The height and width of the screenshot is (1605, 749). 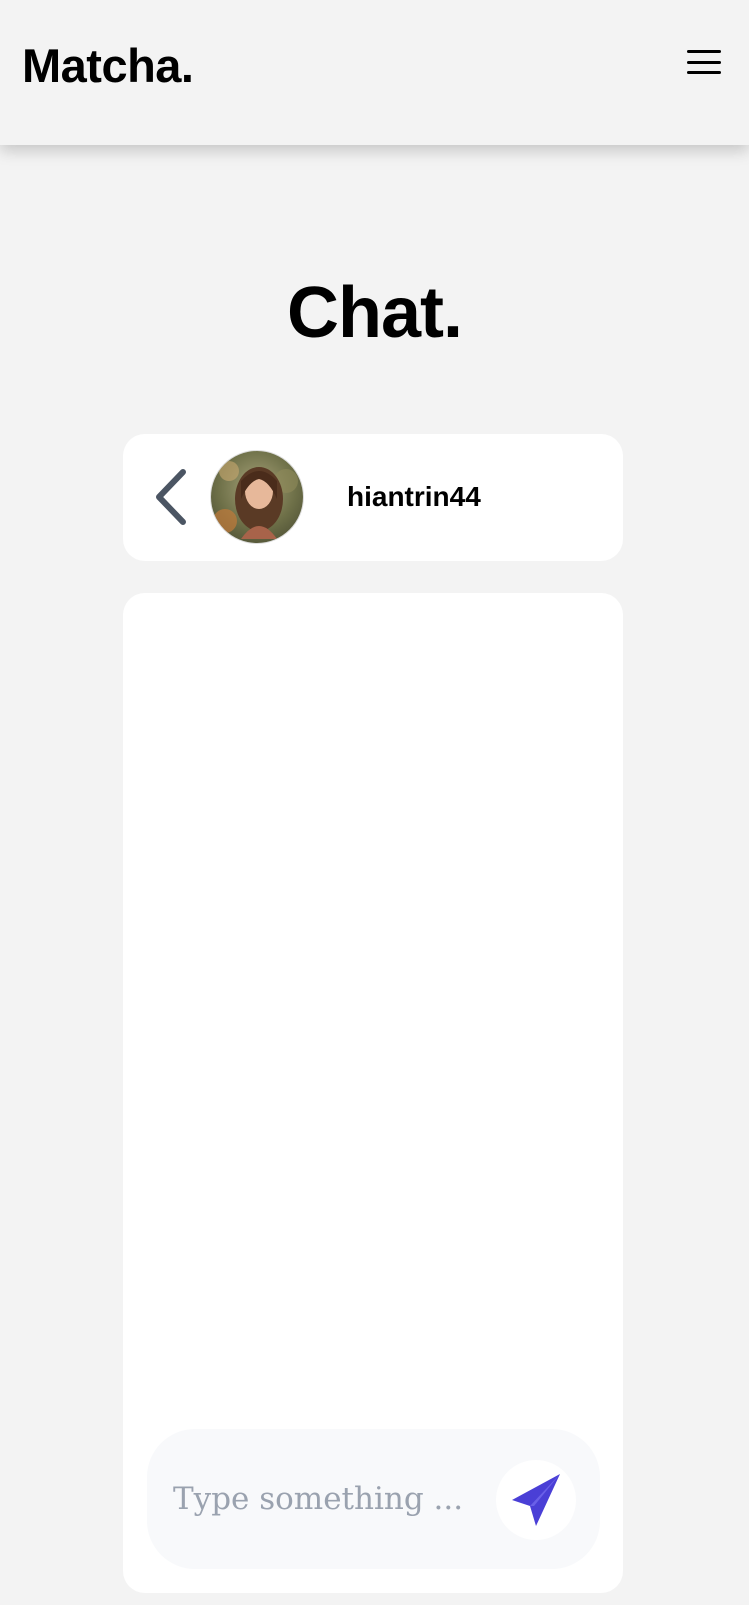 What do you see at coordinates (375, 313) in the screenshot?
I see `page-title: Chat.` at bounding box center [375, 313].